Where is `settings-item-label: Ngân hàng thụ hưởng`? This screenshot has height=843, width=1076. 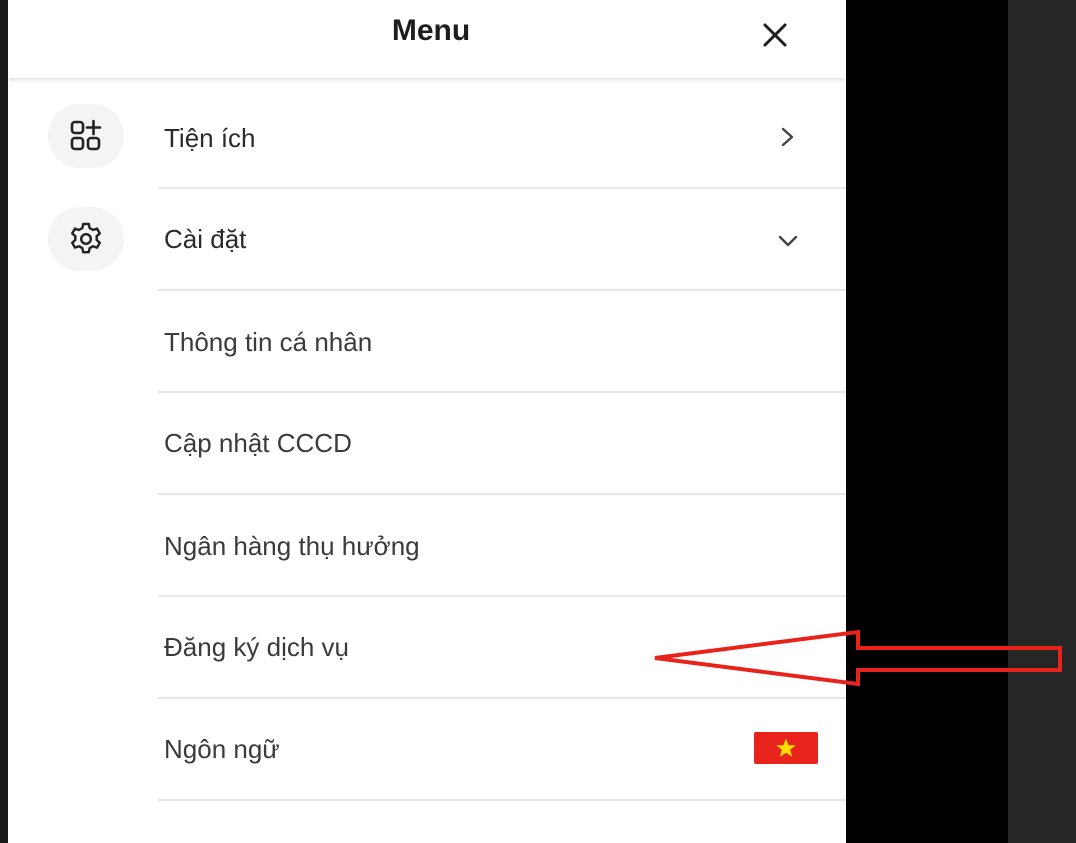 settings-item-label: Ngân hàng thụ hưởng is located at coordinates (292, 546).